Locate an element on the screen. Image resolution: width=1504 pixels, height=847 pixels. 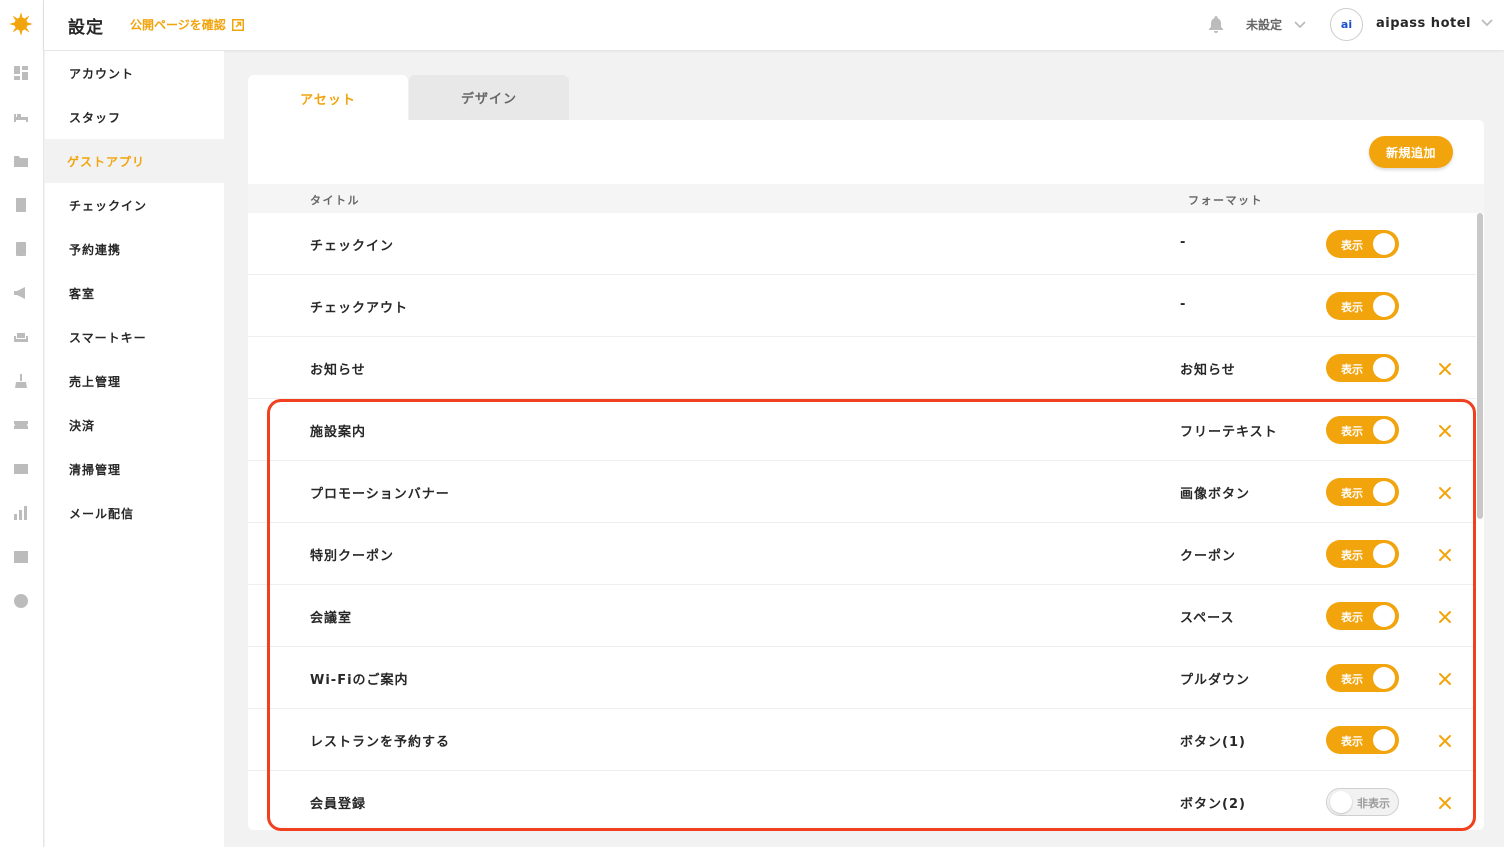
table-header: タイトル フォーマット is located at coordinates (866, 198).